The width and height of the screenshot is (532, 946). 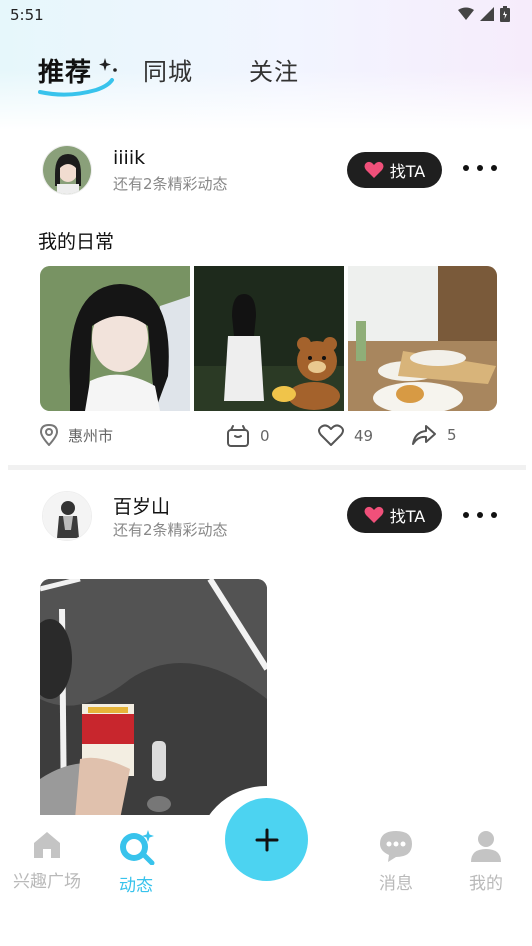 I want to click on message-icon, so click(x=396, y=846).